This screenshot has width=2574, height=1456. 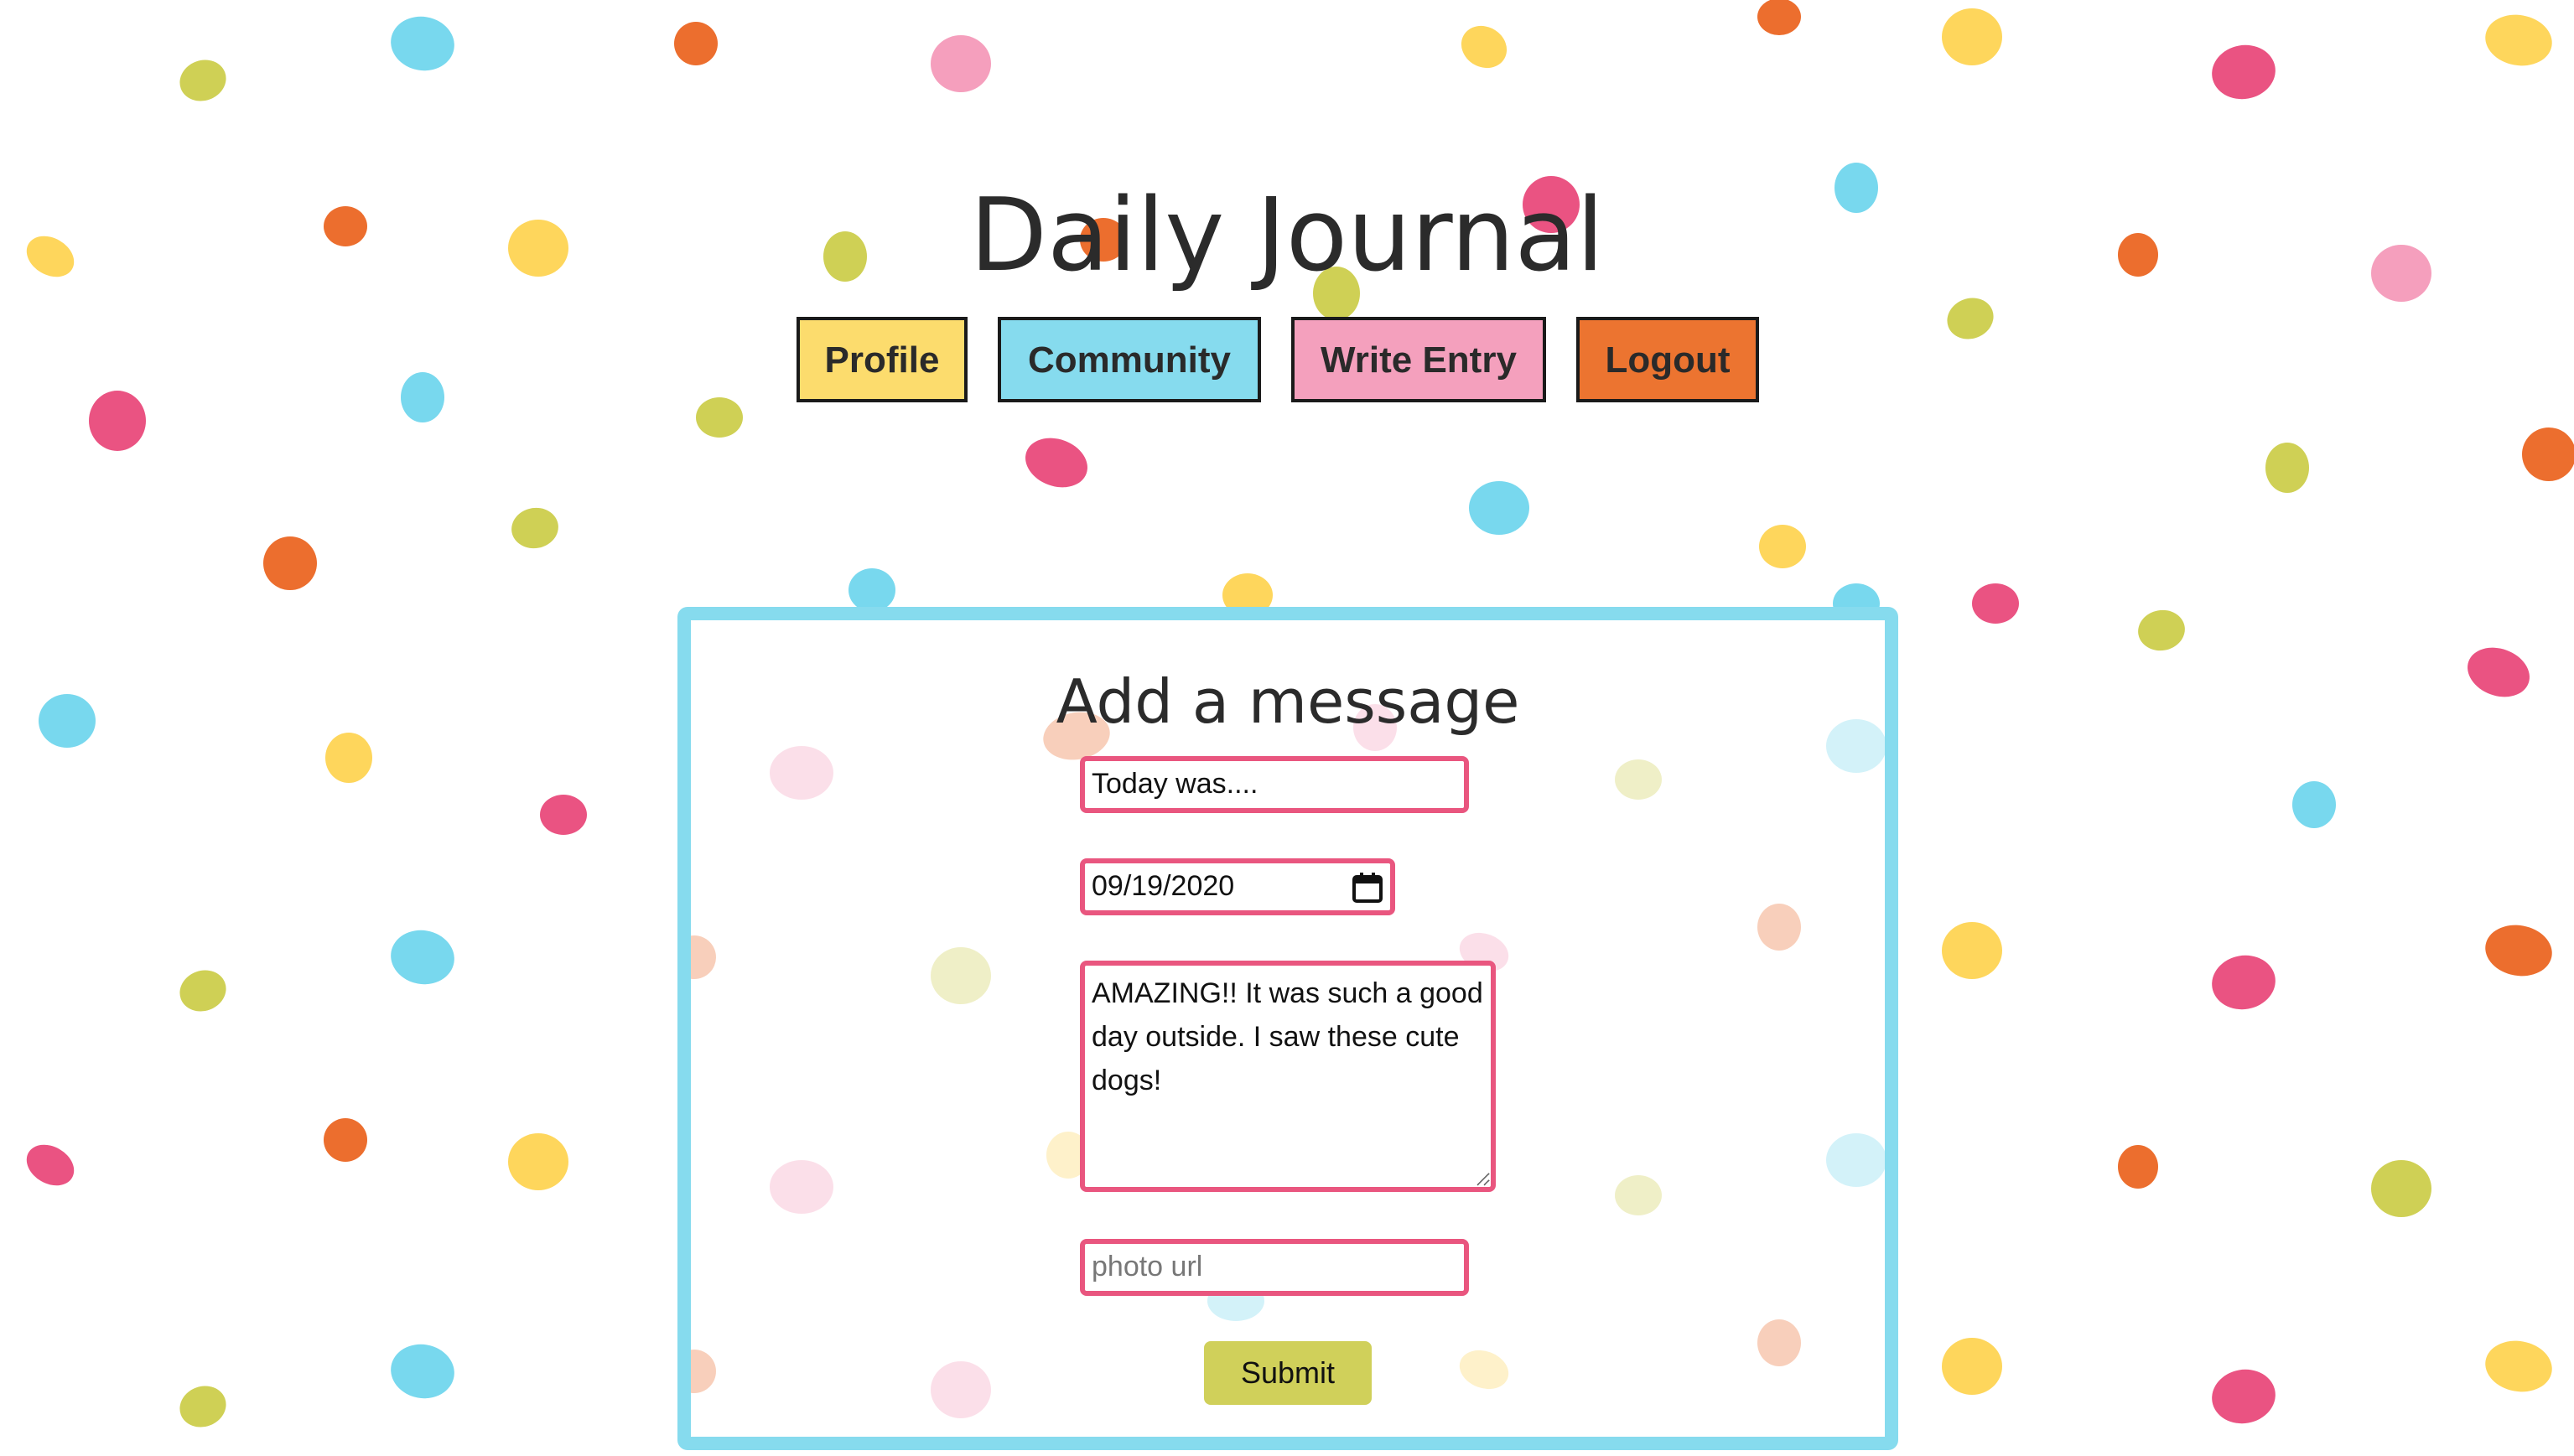 What do you see at coordinates (1288, 1076) in the screenshot?
I see `entry-message-textarea` at bounding box center [1288, 1076].